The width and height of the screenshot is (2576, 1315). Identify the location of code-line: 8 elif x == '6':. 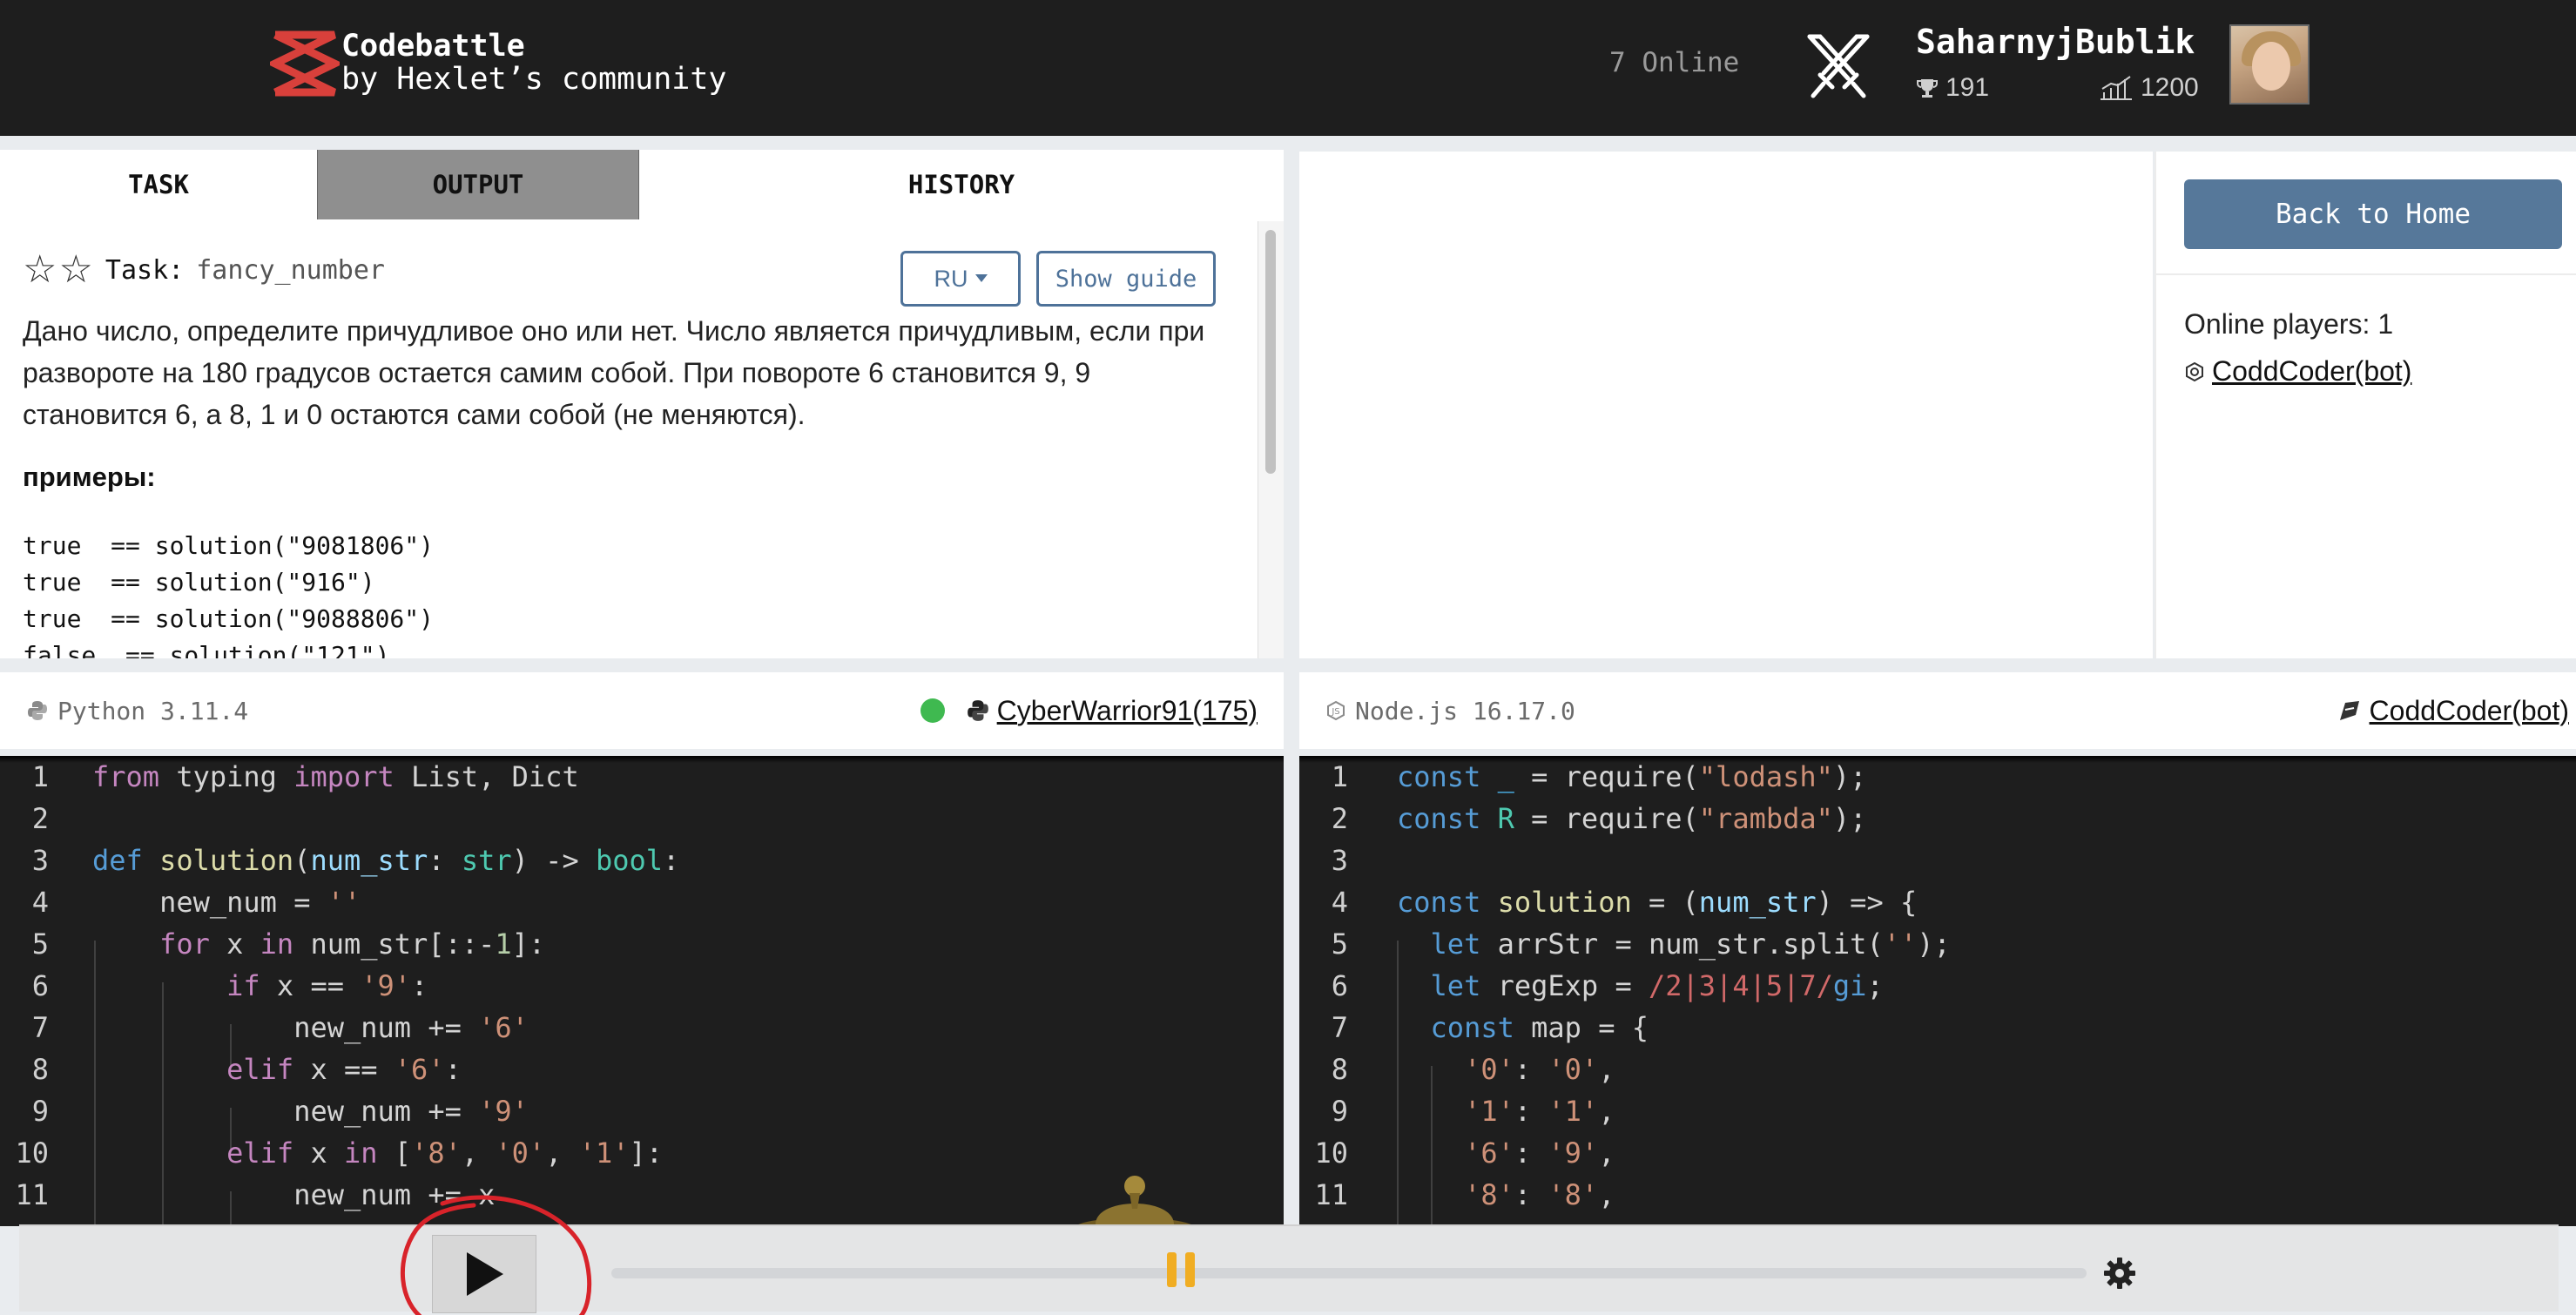
(642, 1069).